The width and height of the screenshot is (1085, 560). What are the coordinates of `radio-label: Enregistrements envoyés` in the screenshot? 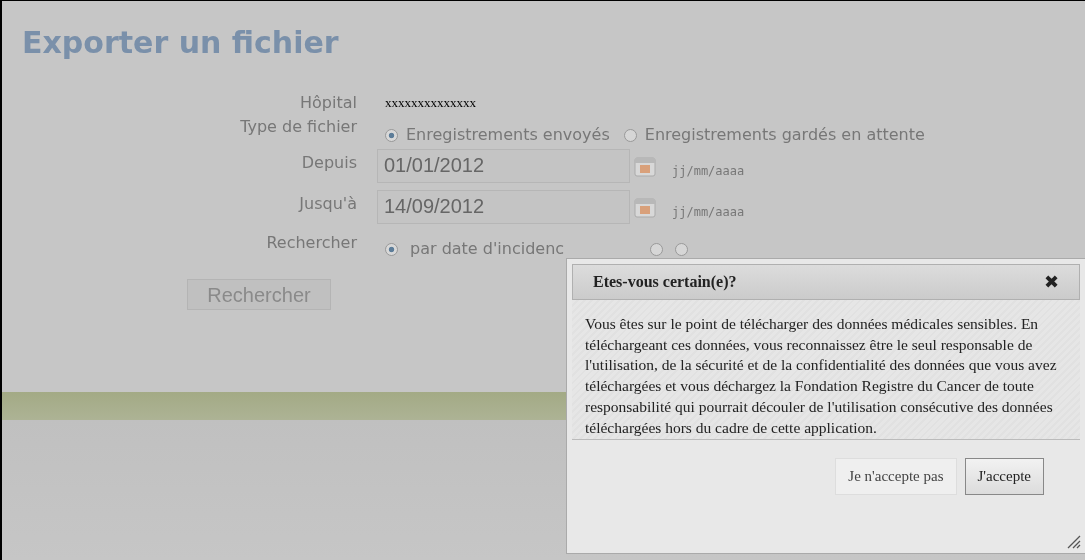 It's located at (508, 135).